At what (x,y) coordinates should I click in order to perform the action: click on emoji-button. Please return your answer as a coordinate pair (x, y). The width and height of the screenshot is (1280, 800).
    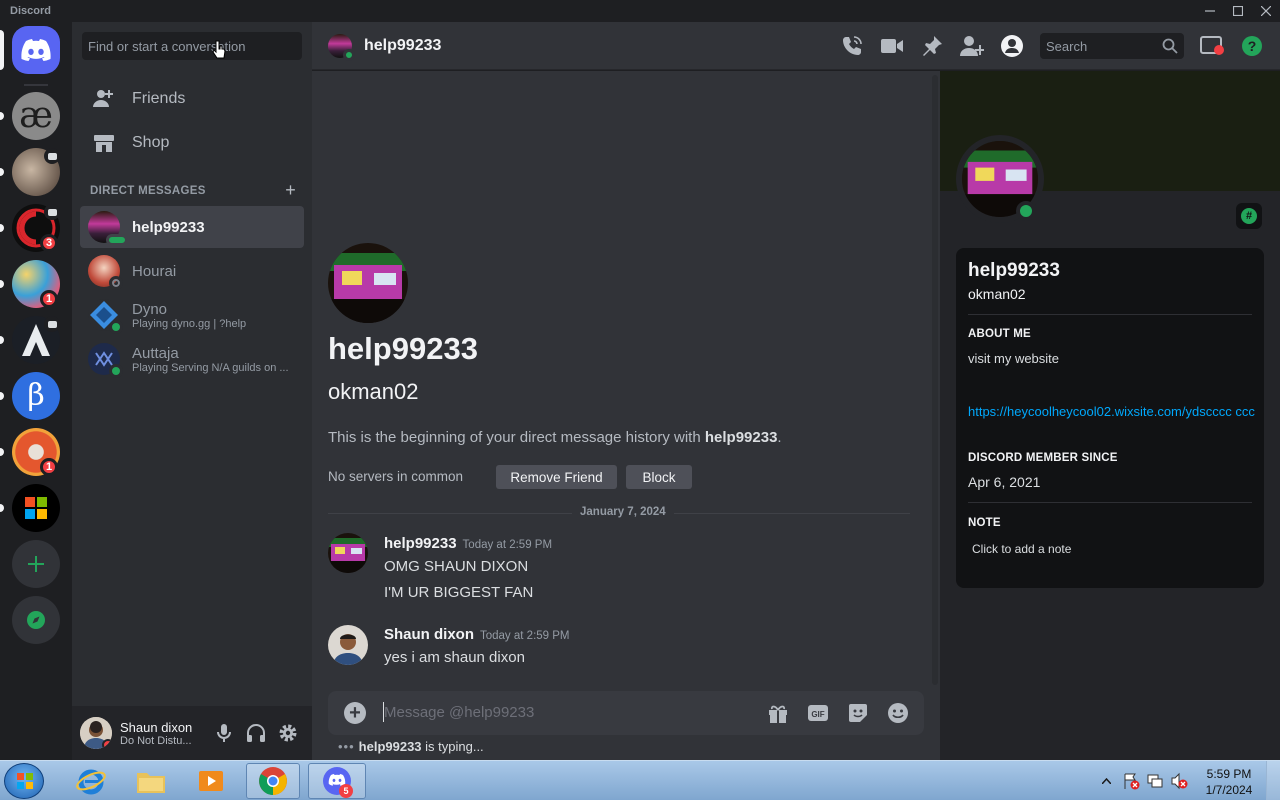
    Looking at the image, I should click on (898, 713).